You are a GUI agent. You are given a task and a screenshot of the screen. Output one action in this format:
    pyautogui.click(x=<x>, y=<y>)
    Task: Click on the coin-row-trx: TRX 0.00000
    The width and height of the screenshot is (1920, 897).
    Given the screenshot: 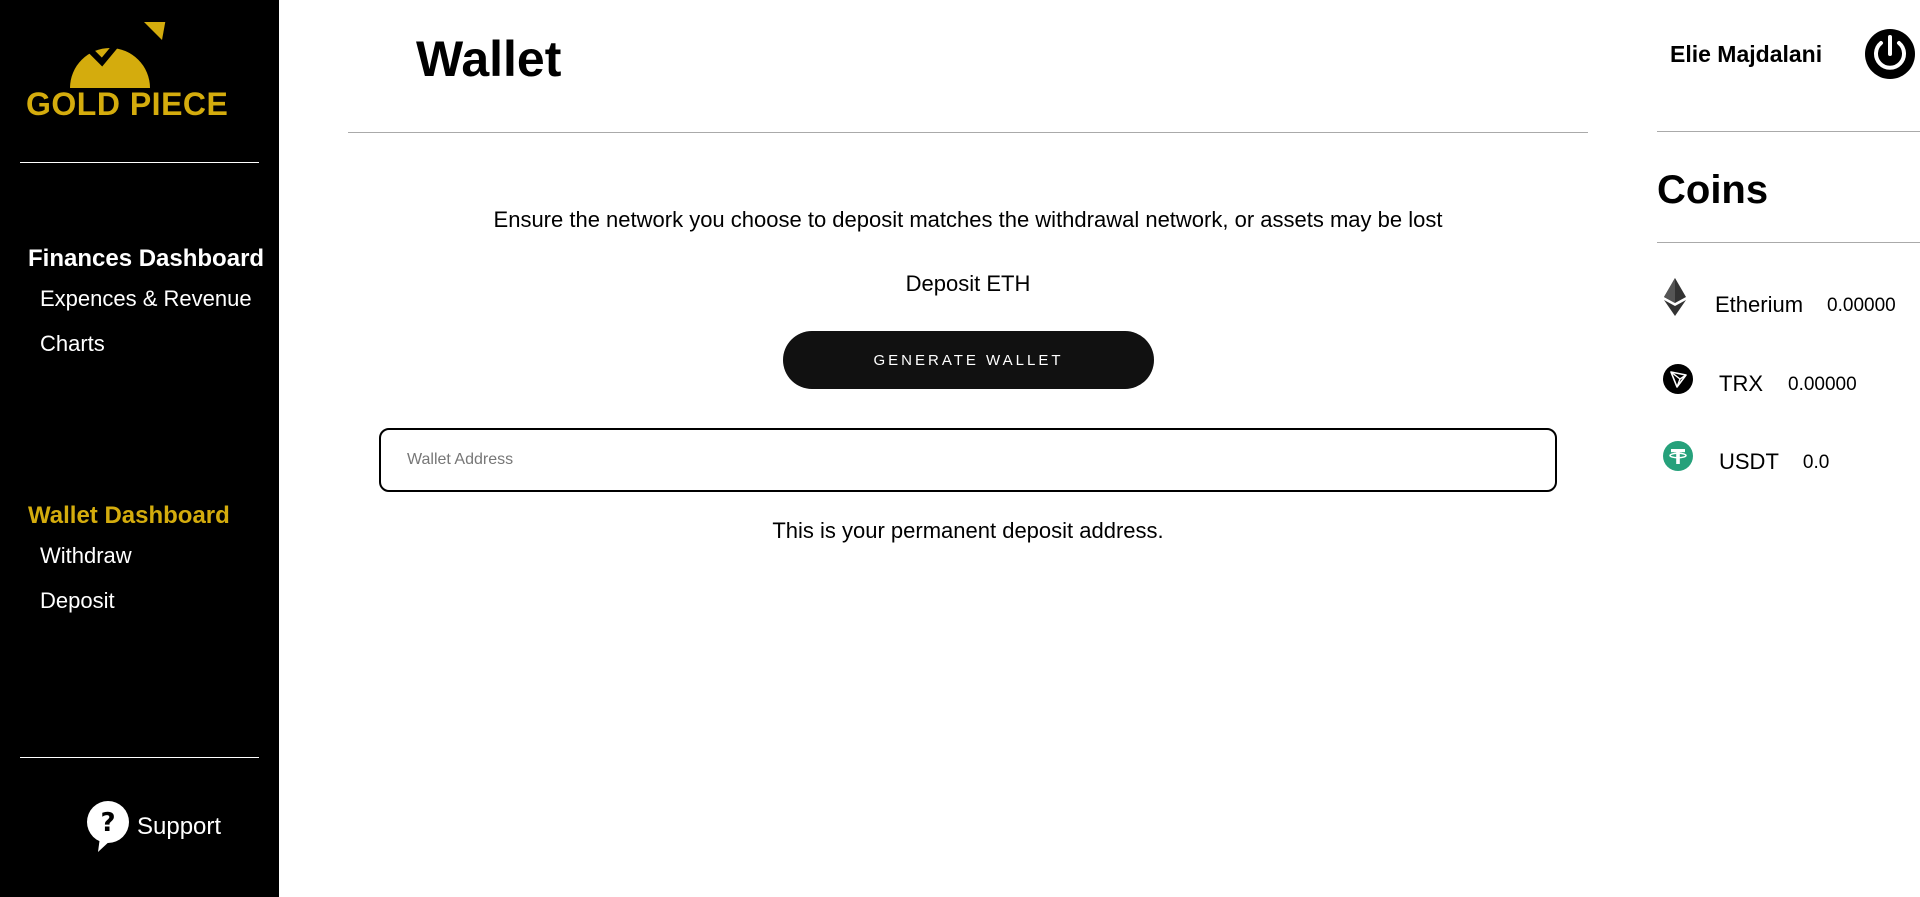 What is the action you would take?
    pyautogui.click(x=1760, y=379)
    